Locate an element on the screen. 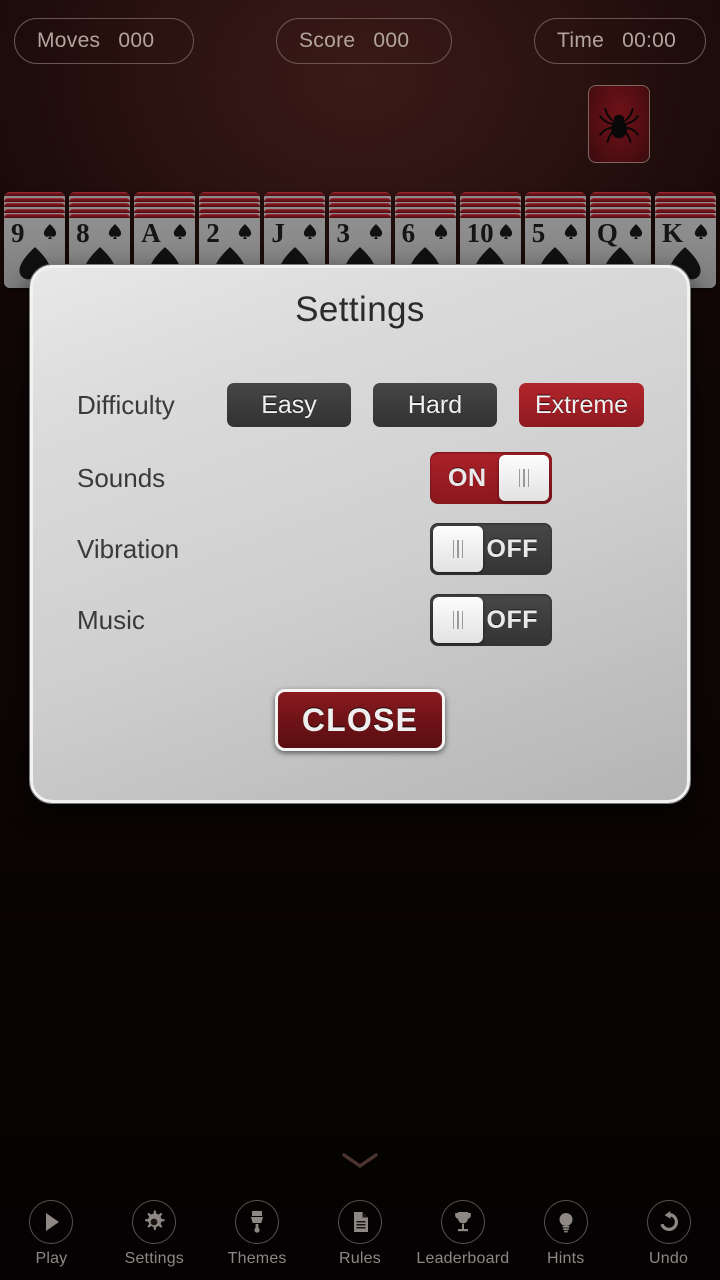  nav-item-label: Settings is located at coordinates (154, 1258).